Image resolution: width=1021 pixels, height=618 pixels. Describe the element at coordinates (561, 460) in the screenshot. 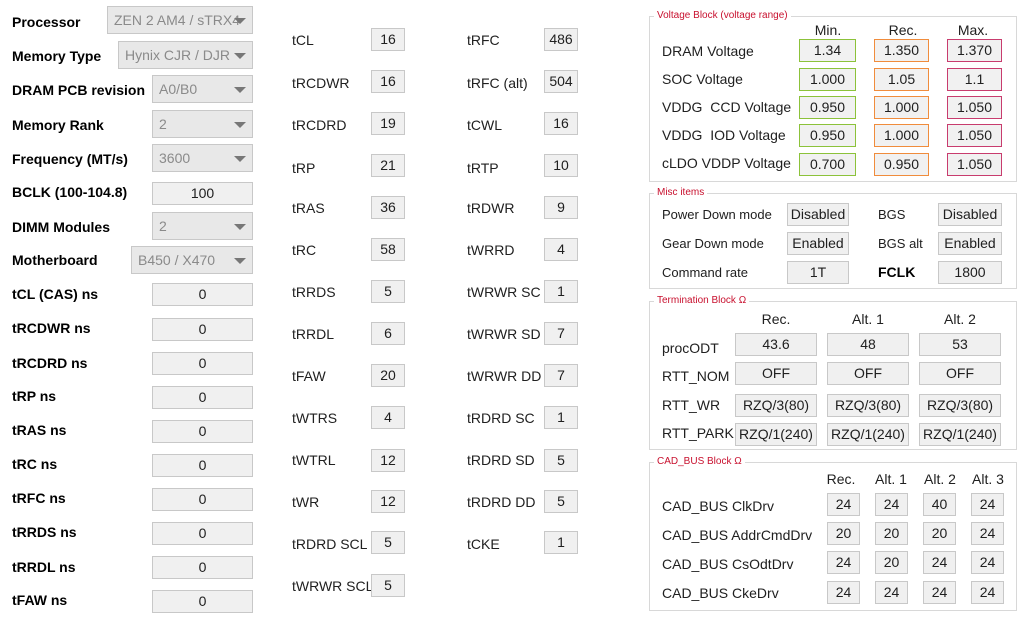

I see `trdrd-sd-input: 5` at that location.